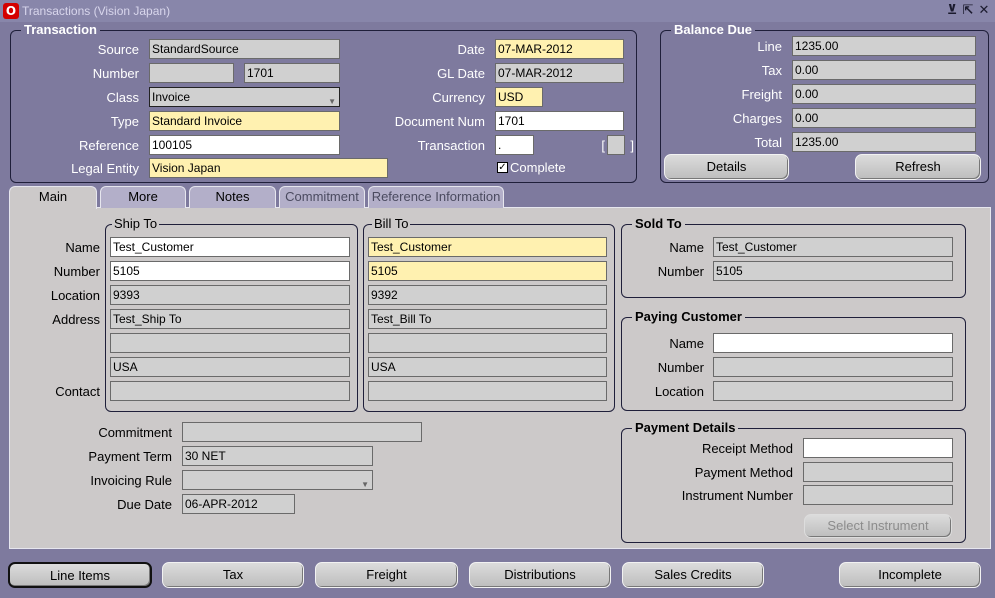 Image resolution: width=995 pixels, height=598 pixels. What do you see at coordinates (230, 271) in the screenshot?
I see `ship-to-number-field: 5105` at bounding box center [230, 271].